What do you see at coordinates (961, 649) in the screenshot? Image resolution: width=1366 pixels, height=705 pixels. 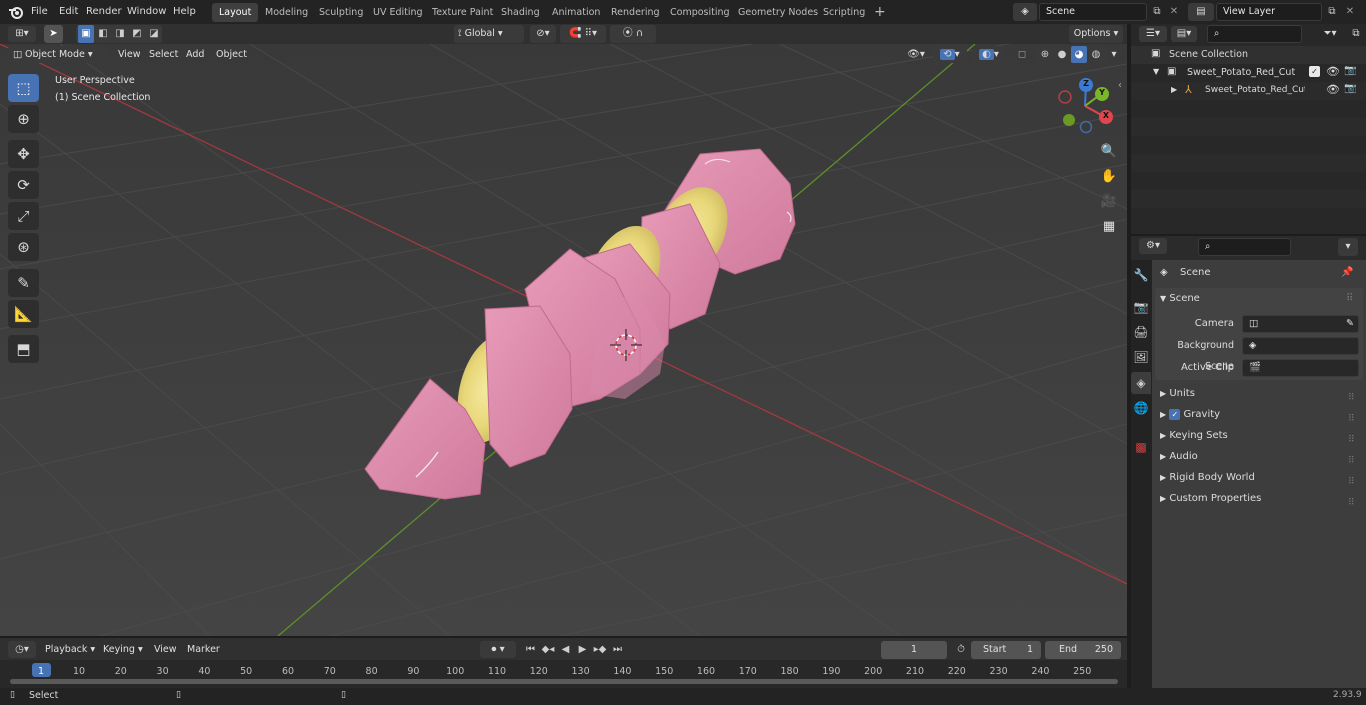 I see `preview-range-icon: ⏱` at bounding box center [961, 649].